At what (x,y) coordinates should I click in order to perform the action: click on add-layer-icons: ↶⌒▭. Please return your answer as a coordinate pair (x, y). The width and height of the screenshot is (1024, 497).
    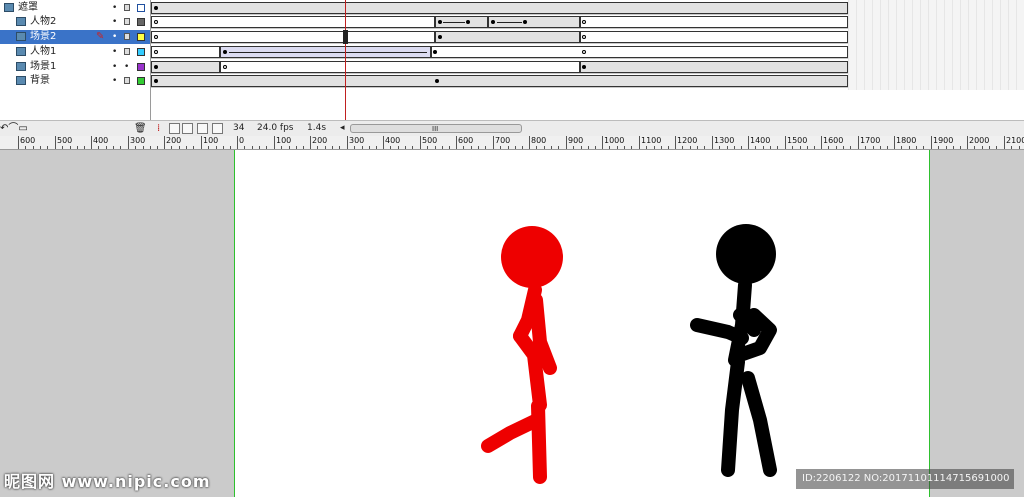
    Looking at the image, I should click on (14, 128).